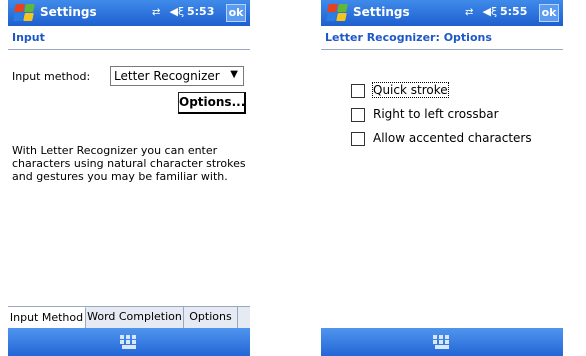  Describe the element at coordinates (129, 38) in the screenshot. I see `page-header: Input` at that location.